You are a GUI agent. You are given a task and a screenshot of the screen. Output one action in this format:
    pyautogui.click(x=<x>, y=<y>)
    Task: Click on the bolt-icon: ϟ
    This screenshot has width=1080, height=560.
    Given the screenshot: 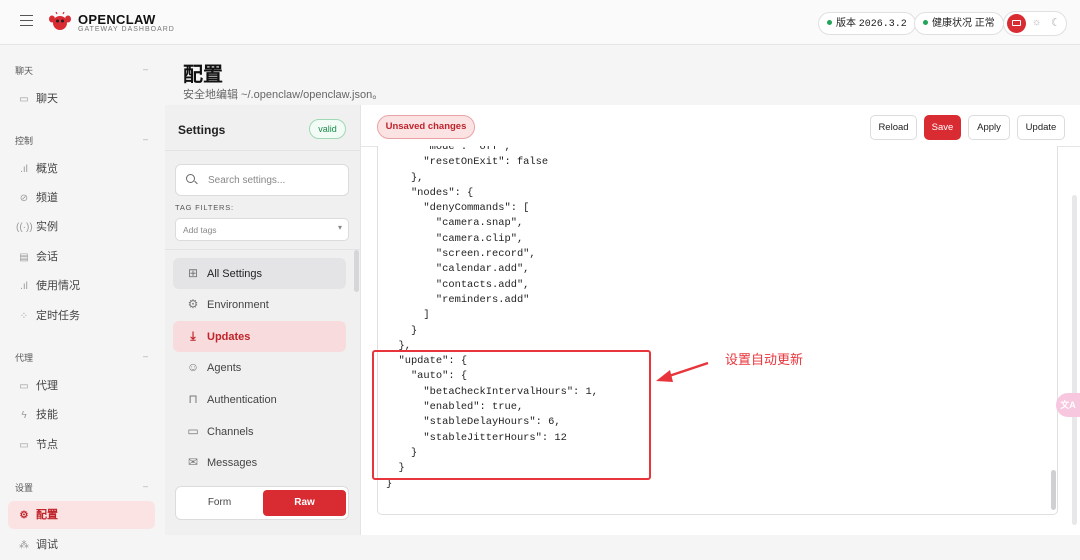 What is the action you would take?
    pyautogui.click(x=24, y=415)
    